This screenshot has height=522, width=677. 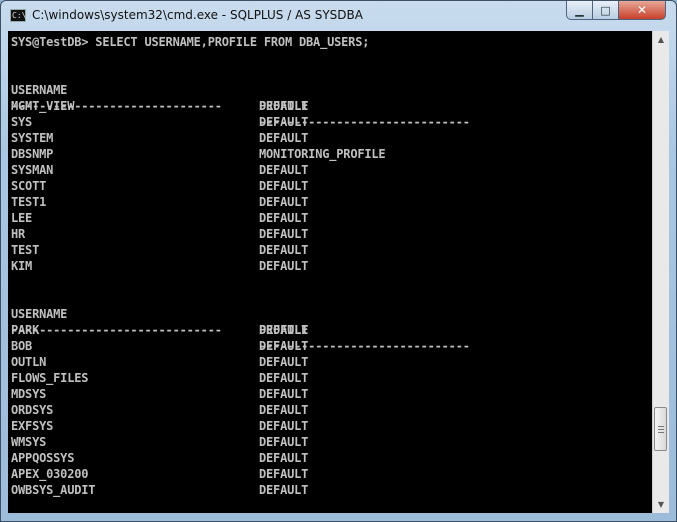 I want to click on profile-cell: MONITORING_PROFILE, so click(x=322, y=154).